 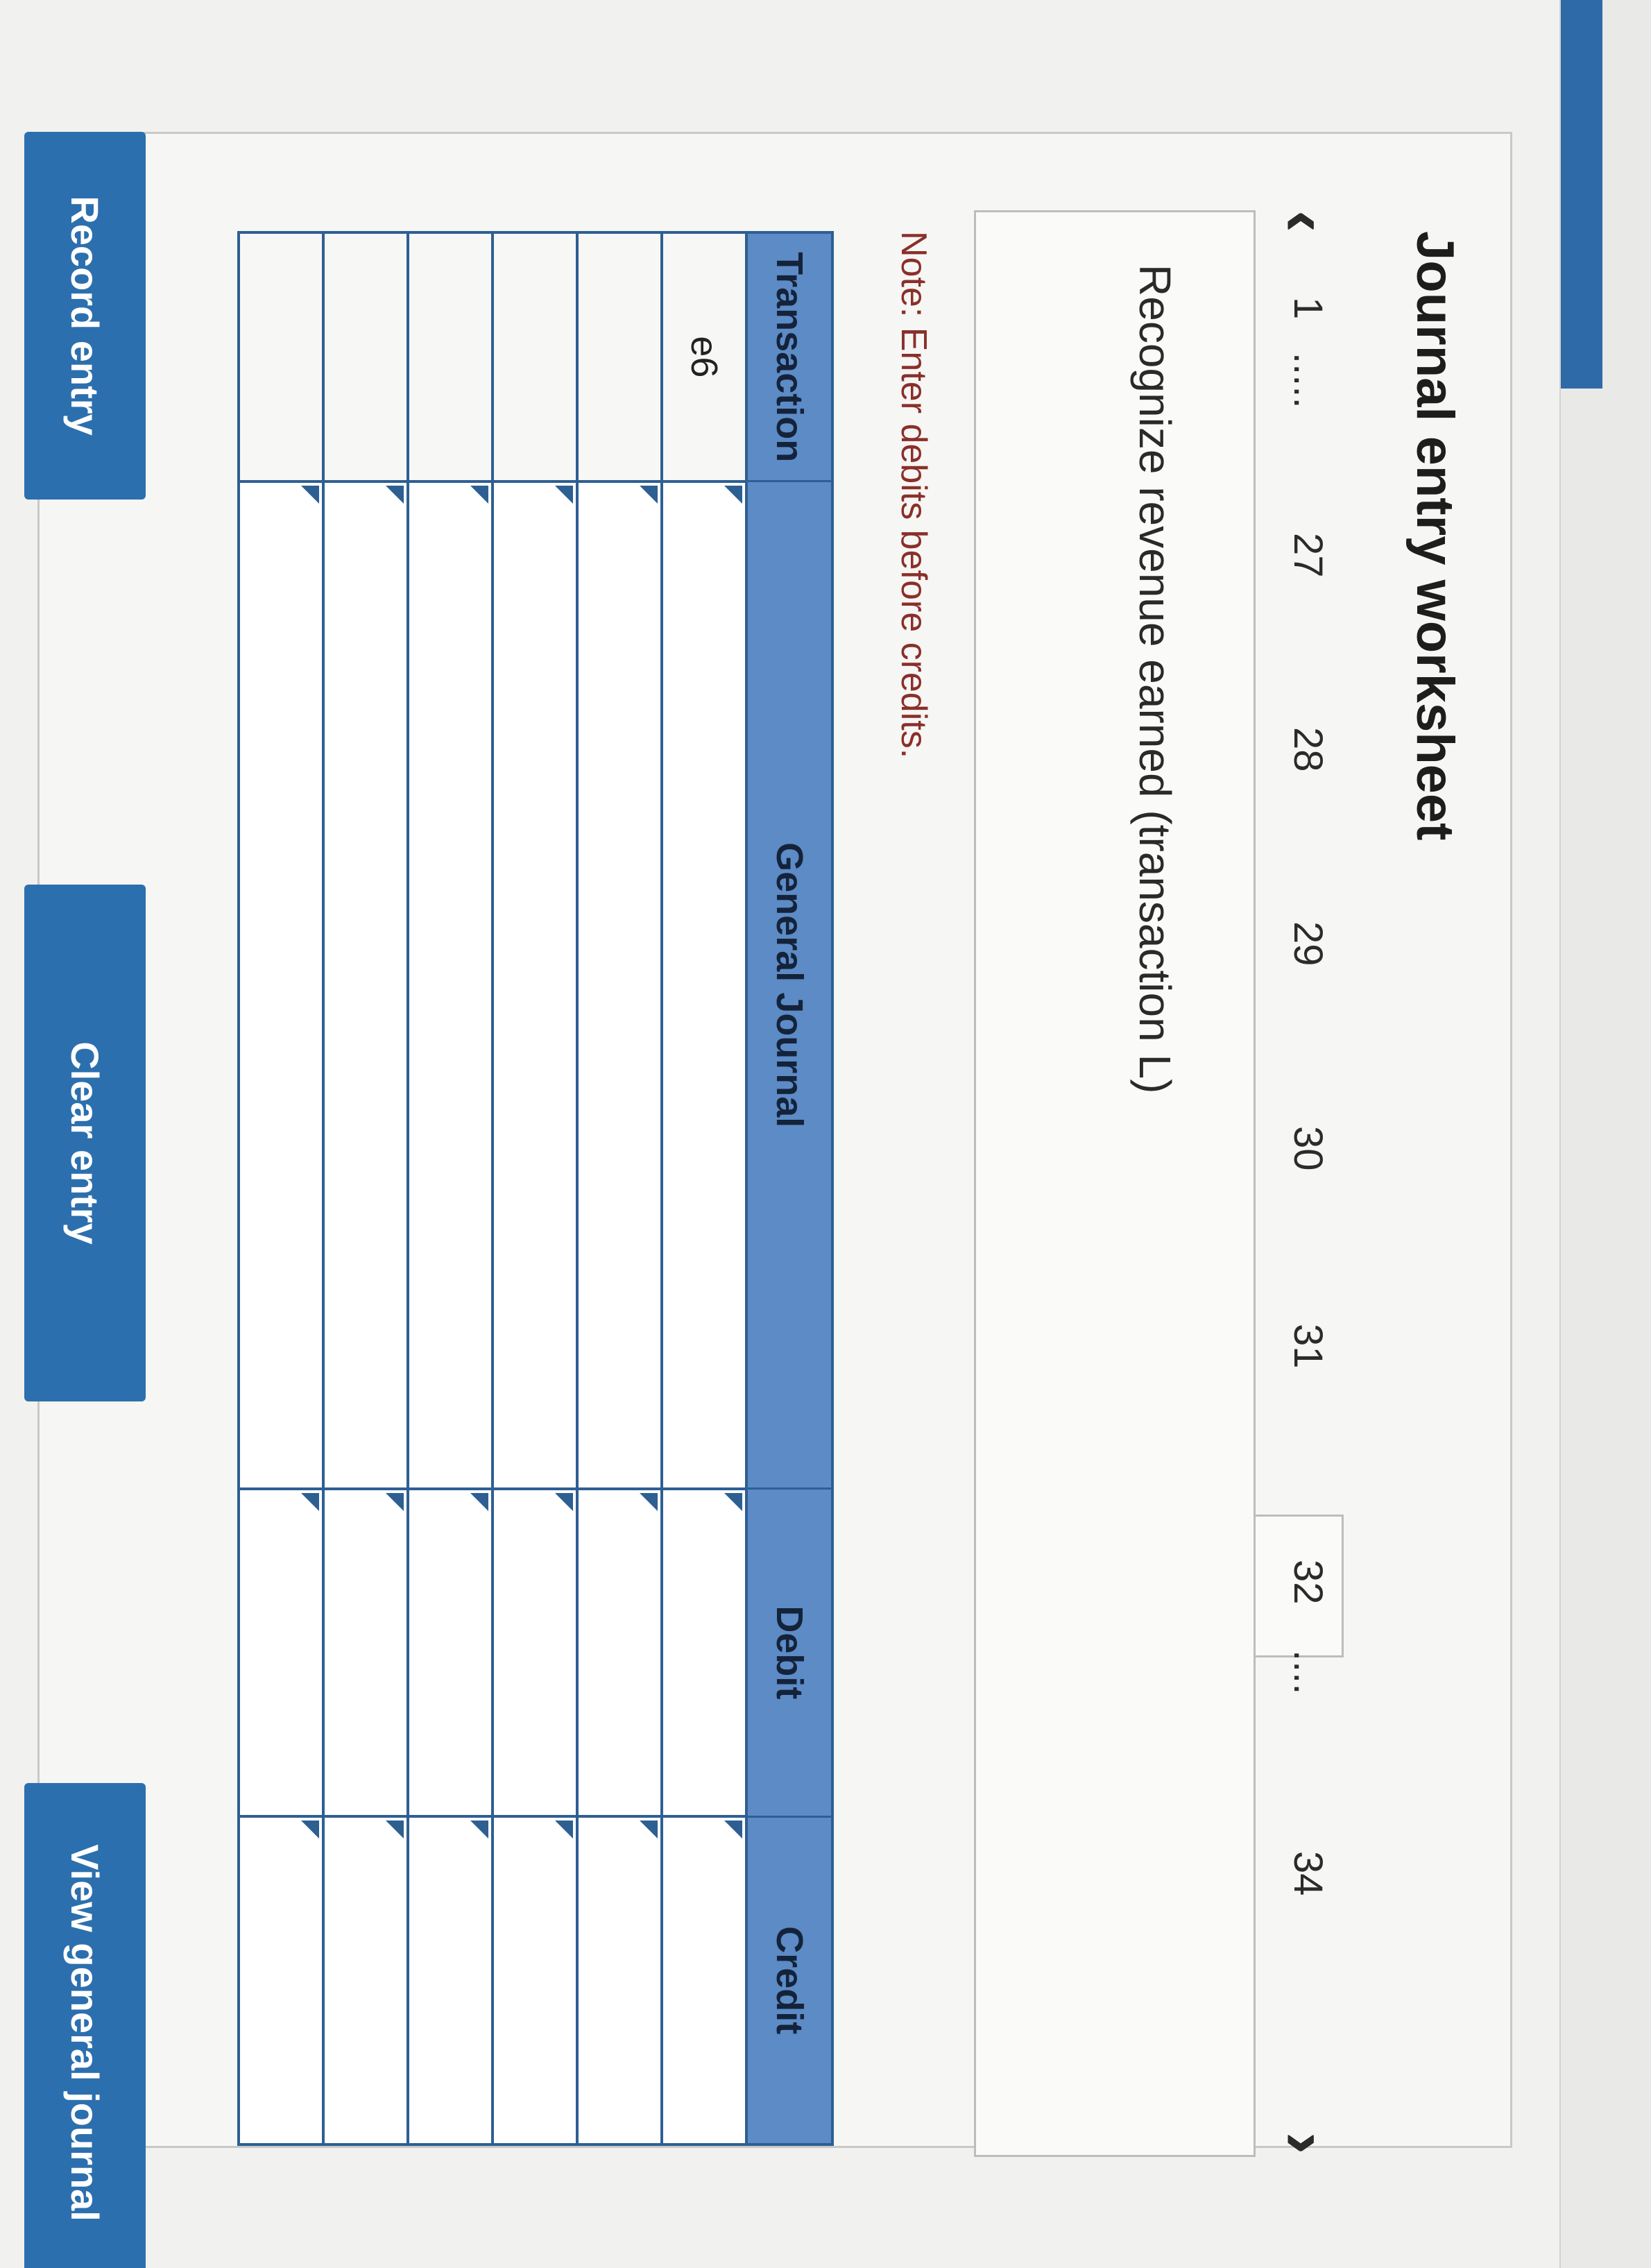 What do you see at coordinates (1308, 749) in the screenshot?
I see `page-item-28: 28` at bounding box center [1308, 749].